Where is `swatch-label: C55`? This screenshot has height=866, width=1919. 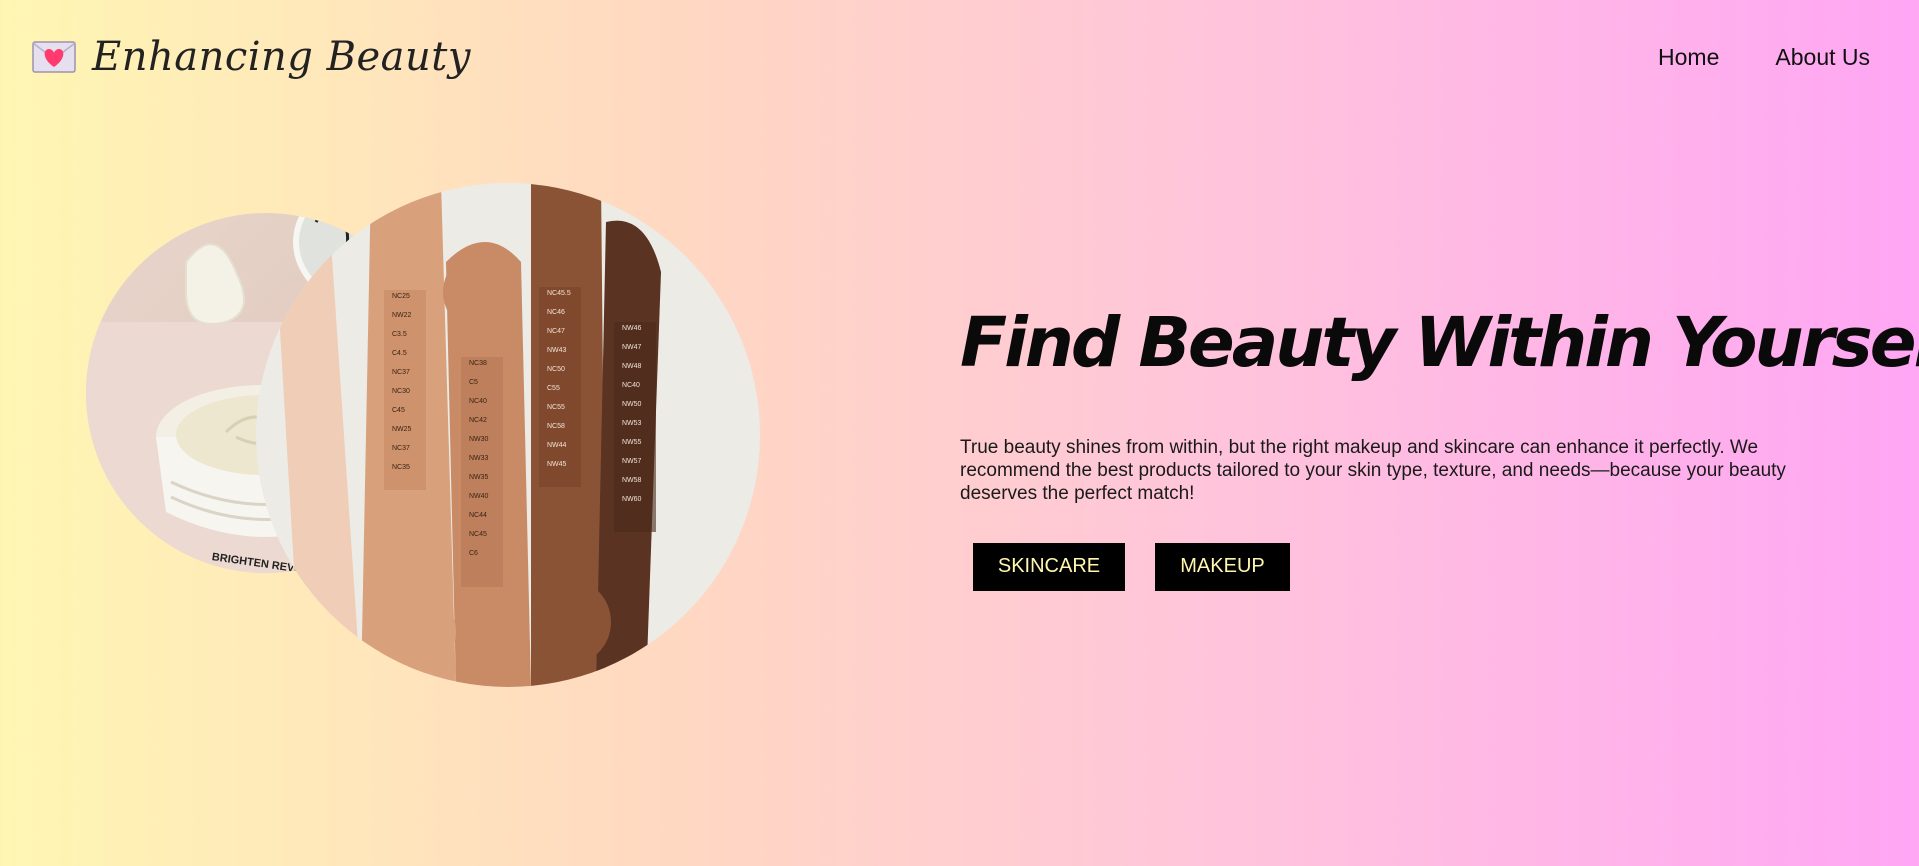
swatch-label: C55 is located at coordinates (553, 388).